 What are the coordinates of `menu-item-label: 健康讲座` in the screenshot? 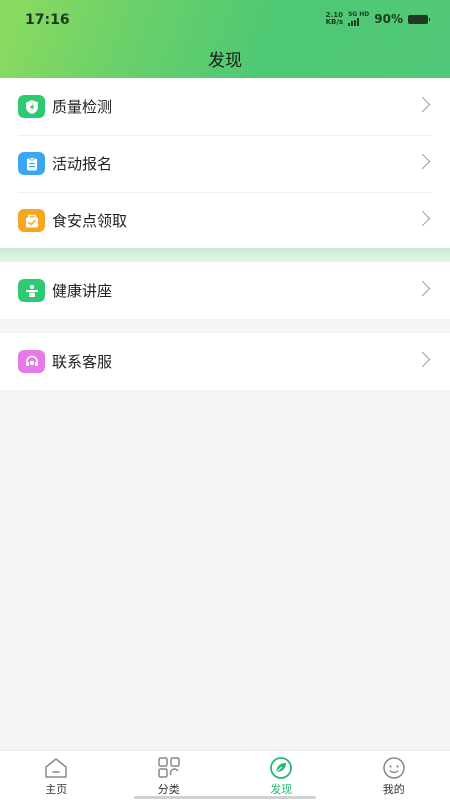 It's located at (82, 291).